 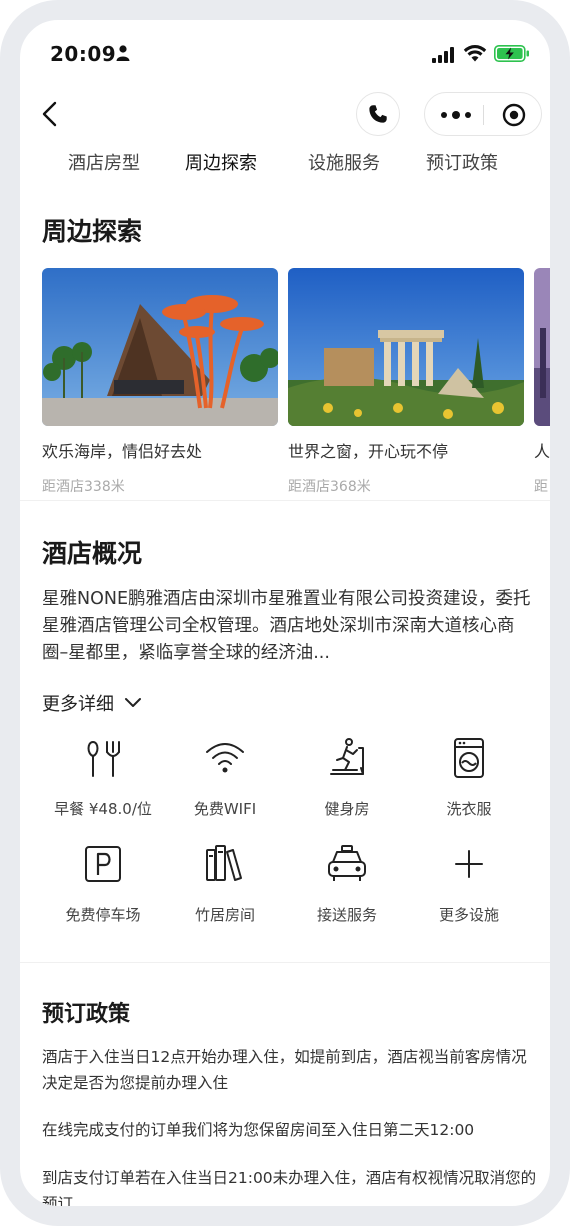 I want to click on facility-laundry: 洗衣服, so click(x=469, y=777).